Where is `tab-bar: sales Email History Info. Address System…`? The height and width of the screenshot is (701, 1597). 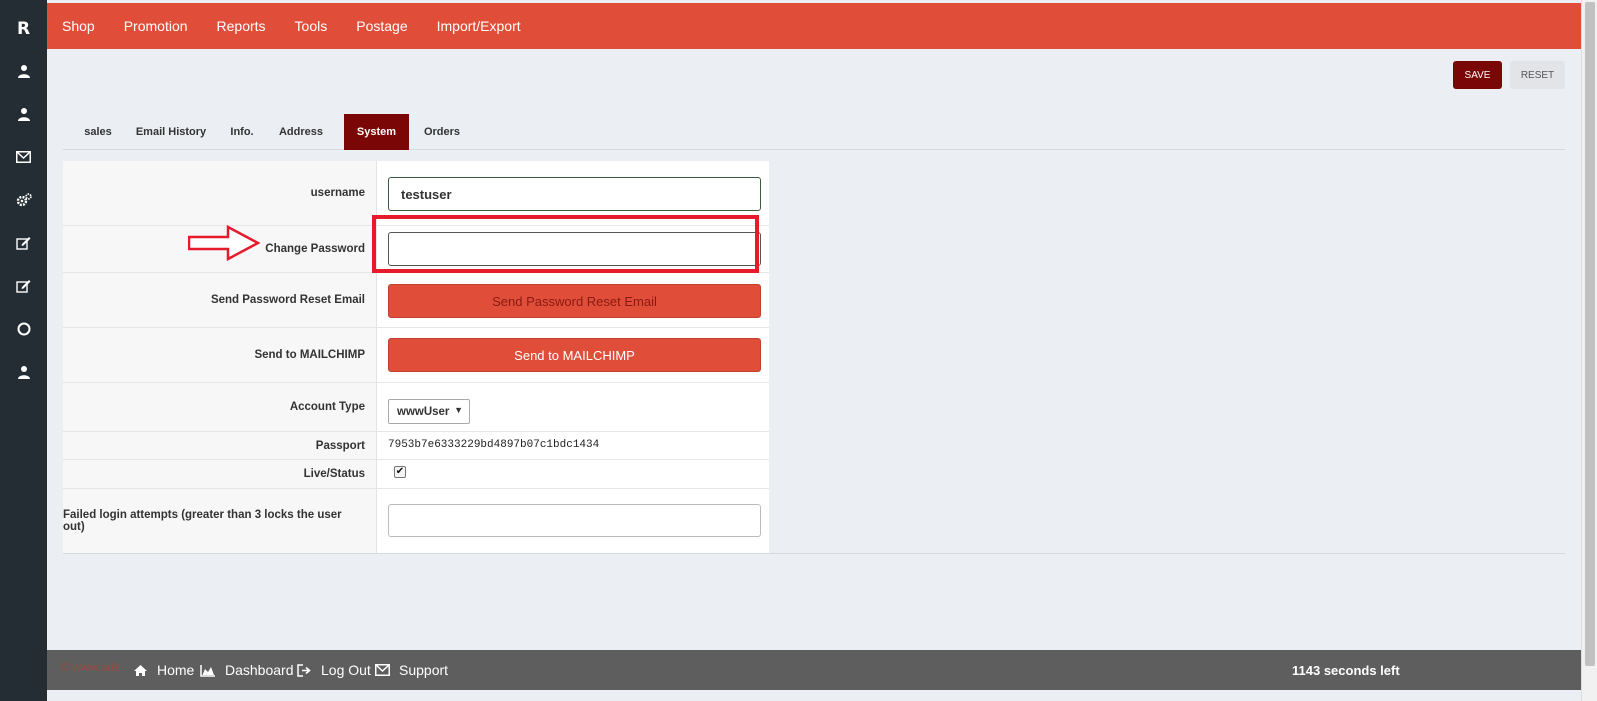 tab-bar: sales Email History Info. Address System… is located at coordinates (814, 132).